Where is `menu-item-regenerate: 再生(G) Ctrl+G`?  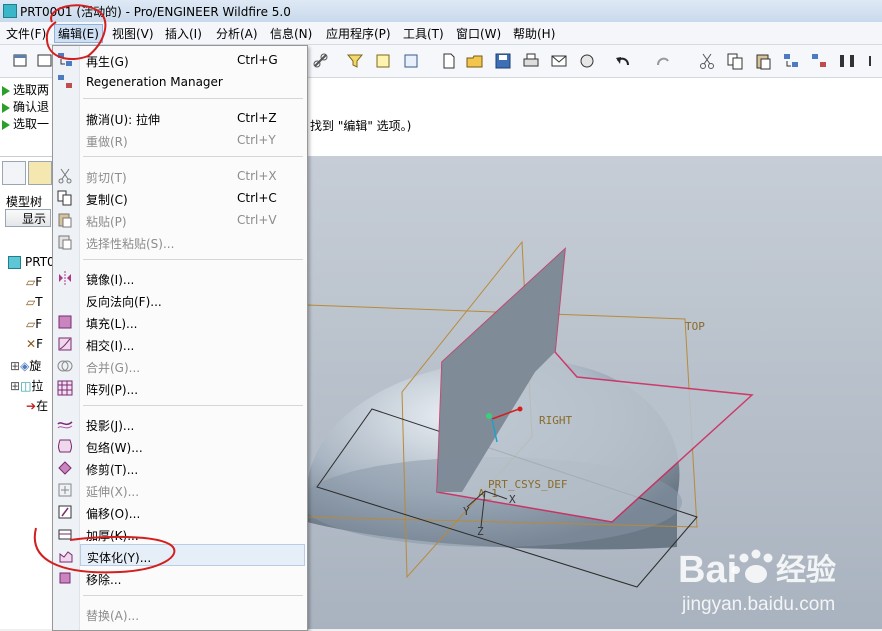 menu-item-regenerate: 再生(G) Ctrl+G is located at coordinates (179, 60).